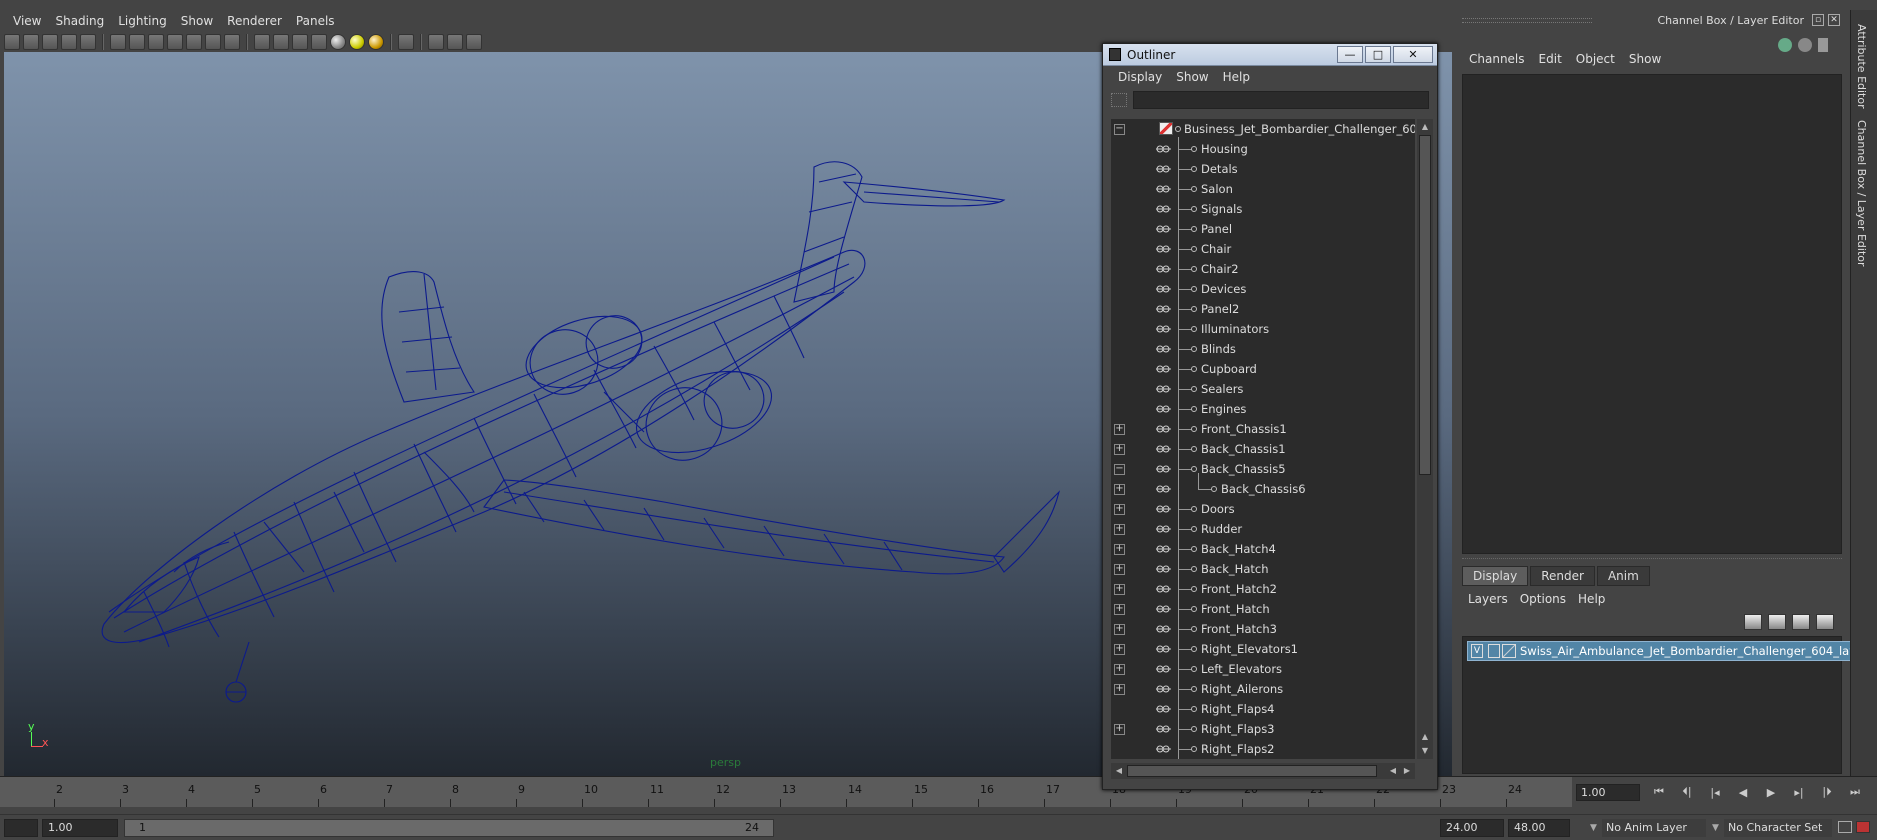 The image size is (1877, 840). What do you see at coordinates (1648, 828) in the screenshot?
I see `anim-layer-dropdown: ▼ No Anim Layer` at bounding box center [1648, 828].